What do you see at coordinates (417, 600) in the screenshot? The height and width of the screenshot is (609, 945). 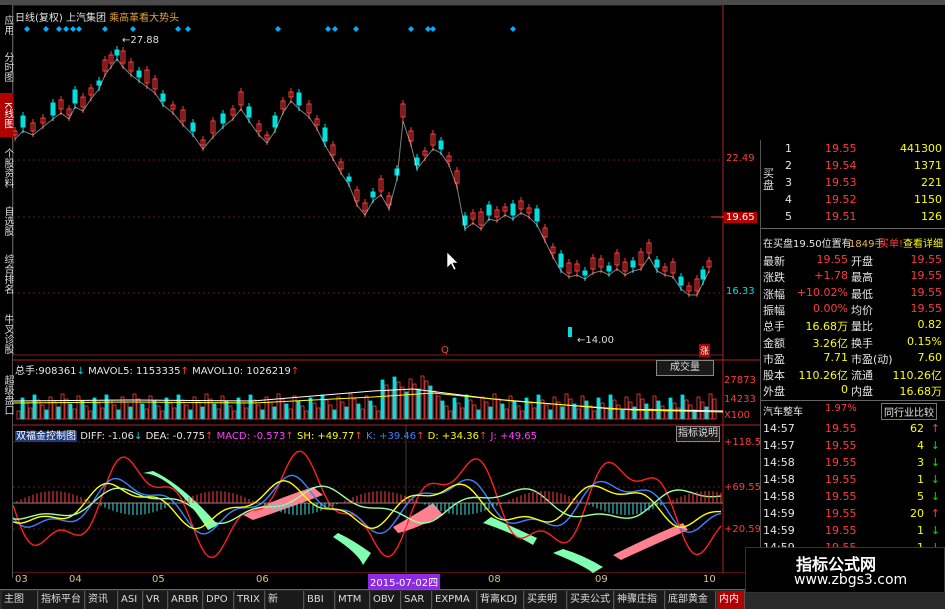 I see `bottom-tab-13: SAR` at bounding box center [417, 600].